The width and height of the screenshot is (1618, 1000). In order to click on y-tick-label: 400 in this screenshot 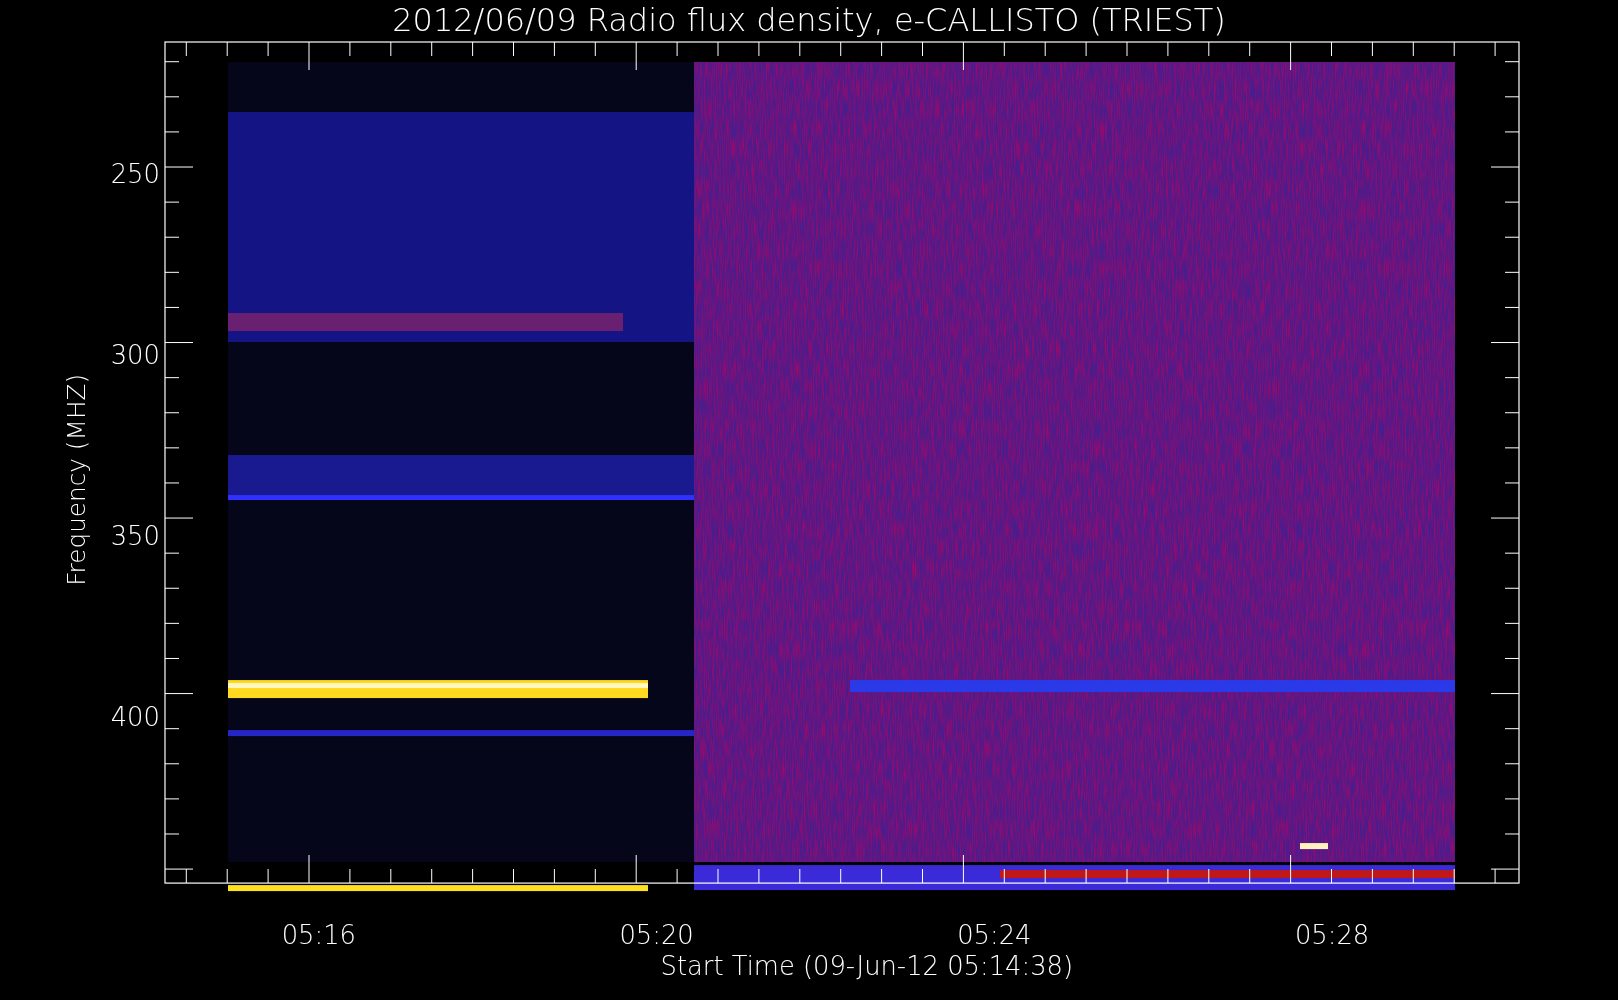, I will do `click(135, 717)`.